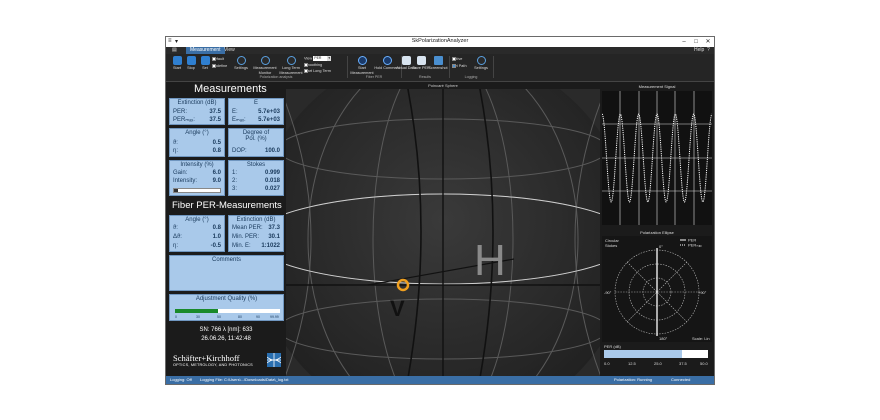  Describe the element at coordinates (699, 50) in the screenshot. I see `help-link: Help` at that location.